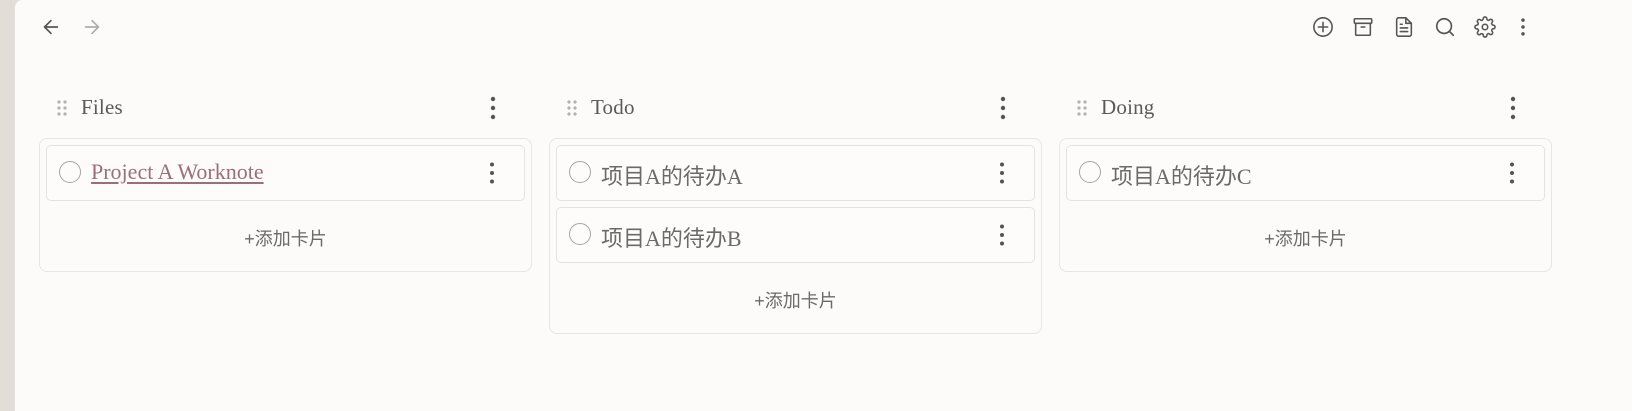 The width and height of the screenshot is (1632, 411). What do you see at coordinates (1305, 205) in the screenshot?
I see `column-body: 项目A的待办C +添加卡片` at bounding box center [1305, 205].